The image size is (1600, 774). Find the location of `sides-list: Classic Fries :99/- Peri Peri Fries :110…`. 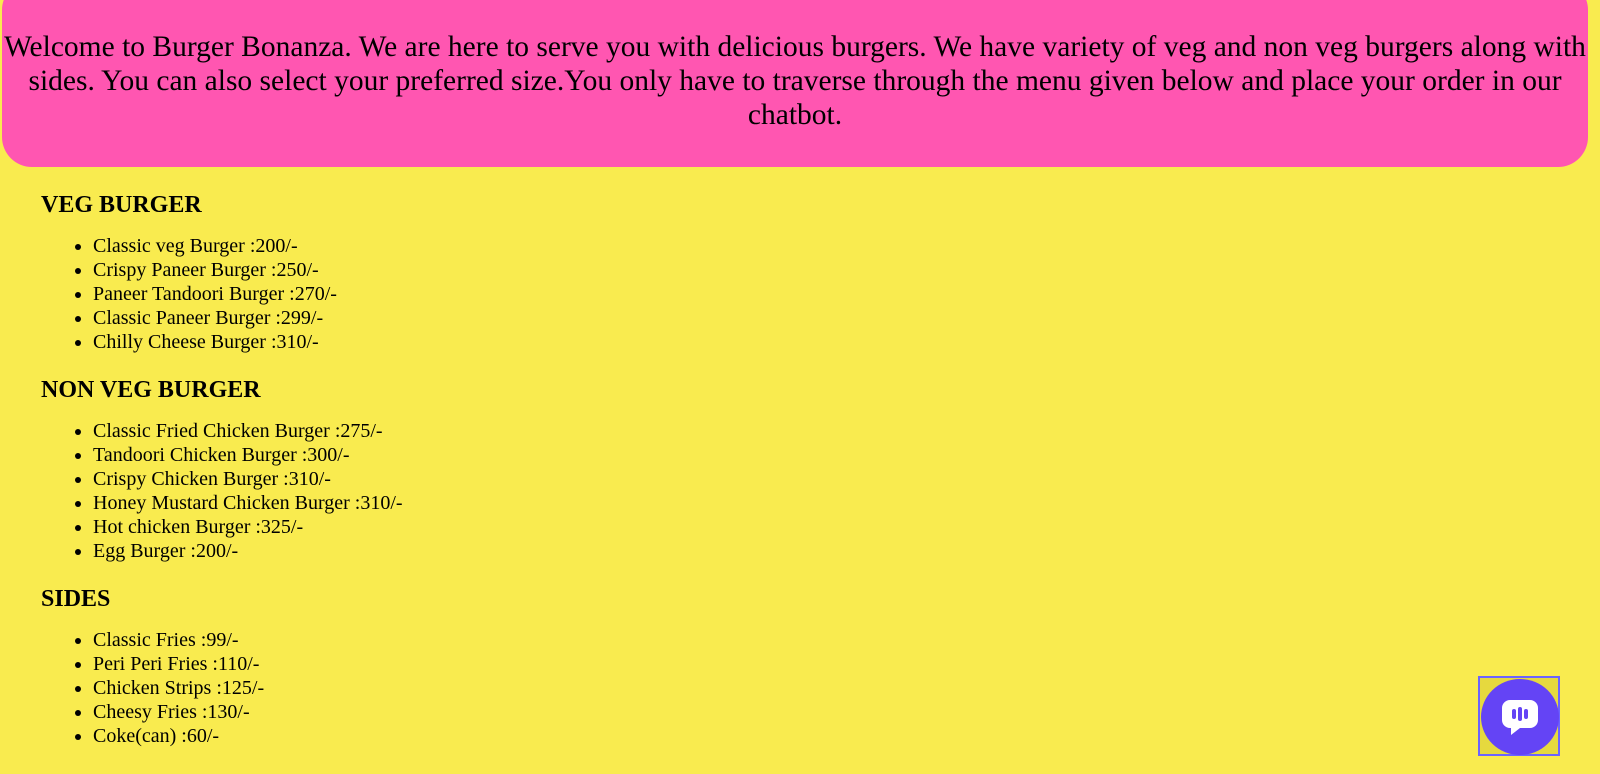

sides-list: Classic Fries :99/- Peri Peri Fries :110… is located at coordinates (341, 688).